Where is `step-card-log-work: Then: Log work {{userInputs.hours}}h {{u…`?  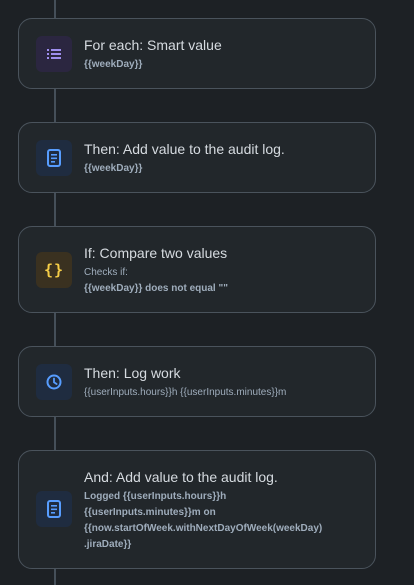 step-card-log-work: Then: Log work {{userInputs.hours}}h {{u… is located at coordinates (197, 381).